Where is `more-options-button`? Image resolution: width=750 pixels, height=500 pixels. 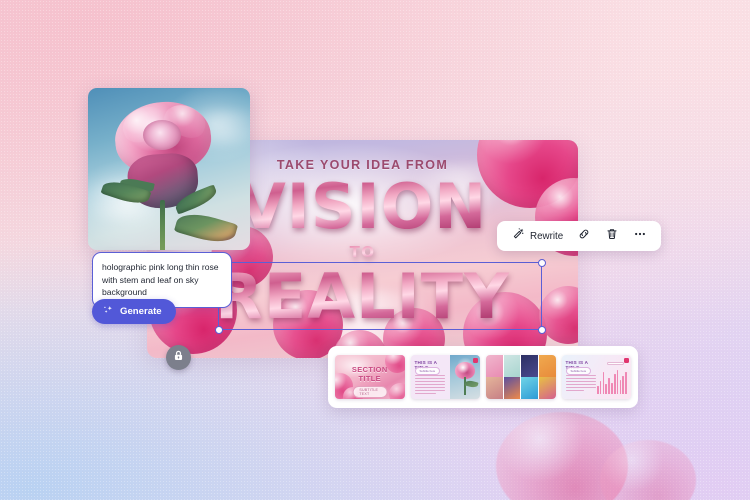
more-options-button is located at coordinates (640, 236).